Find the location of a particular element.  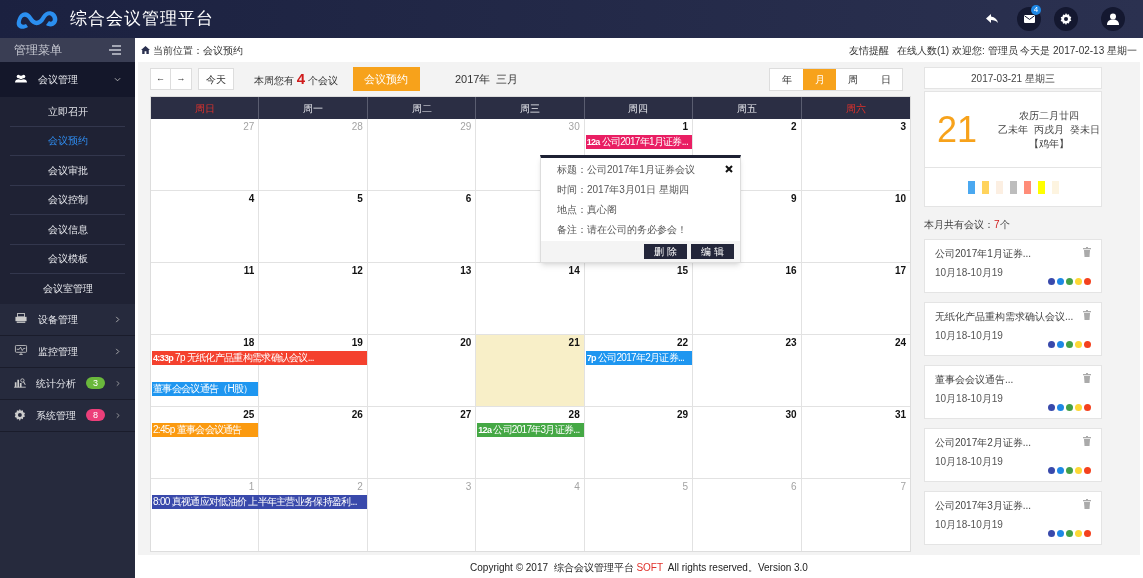

day-number: 14 is located at coordinates (574, 270).